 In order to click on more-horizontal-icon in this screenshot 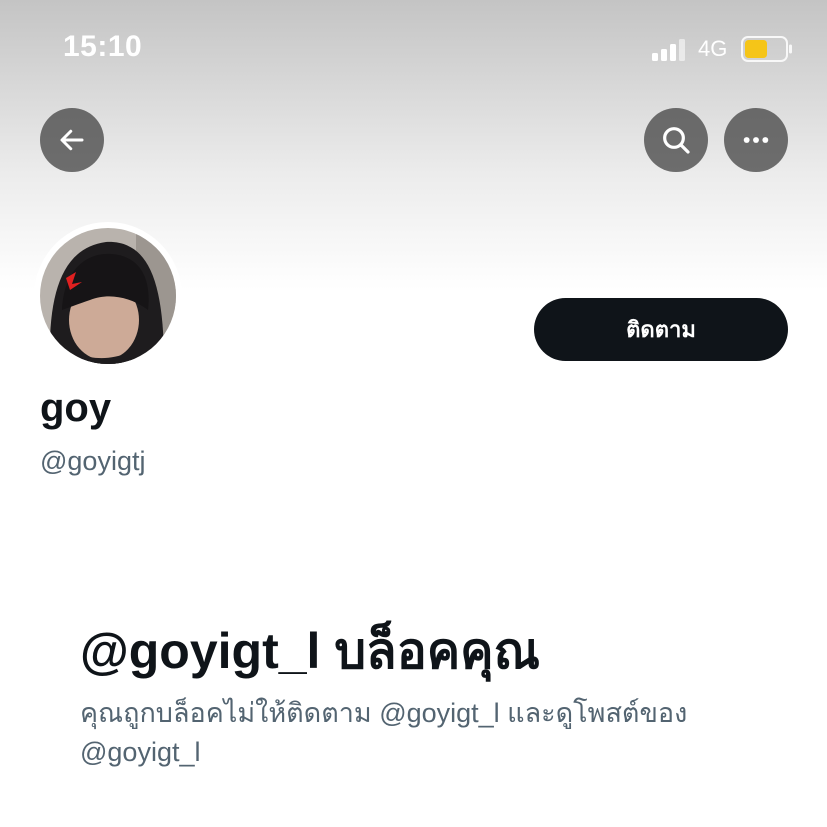, I will do `click(756, 140)`.